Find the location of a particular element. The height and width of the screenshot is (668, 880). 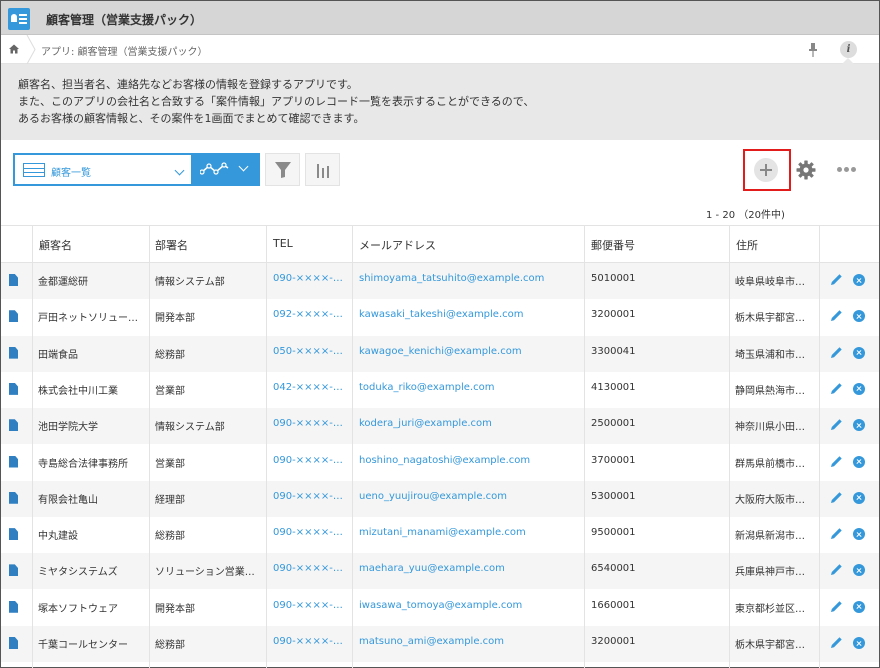

view-selector-label: 顧客一覧 is located at coordinates (71, 173).